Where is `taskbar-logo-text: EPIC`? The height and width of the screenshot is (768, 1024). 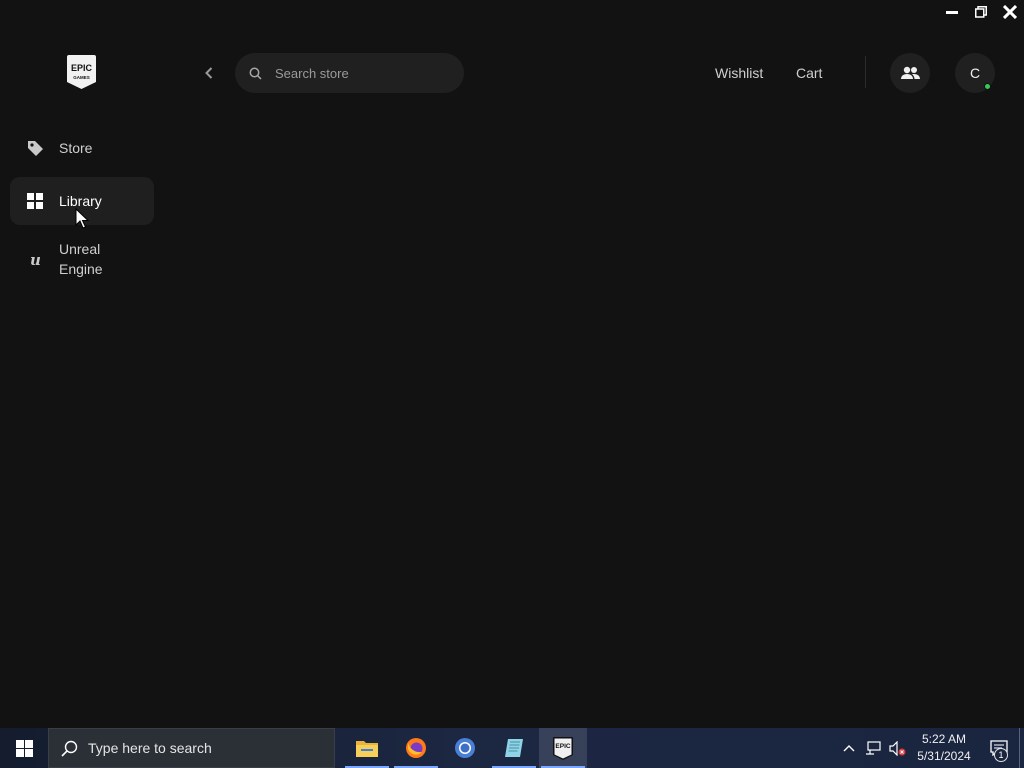 taskbar-logo-text: EPIC is located at coordinates (562, 746).